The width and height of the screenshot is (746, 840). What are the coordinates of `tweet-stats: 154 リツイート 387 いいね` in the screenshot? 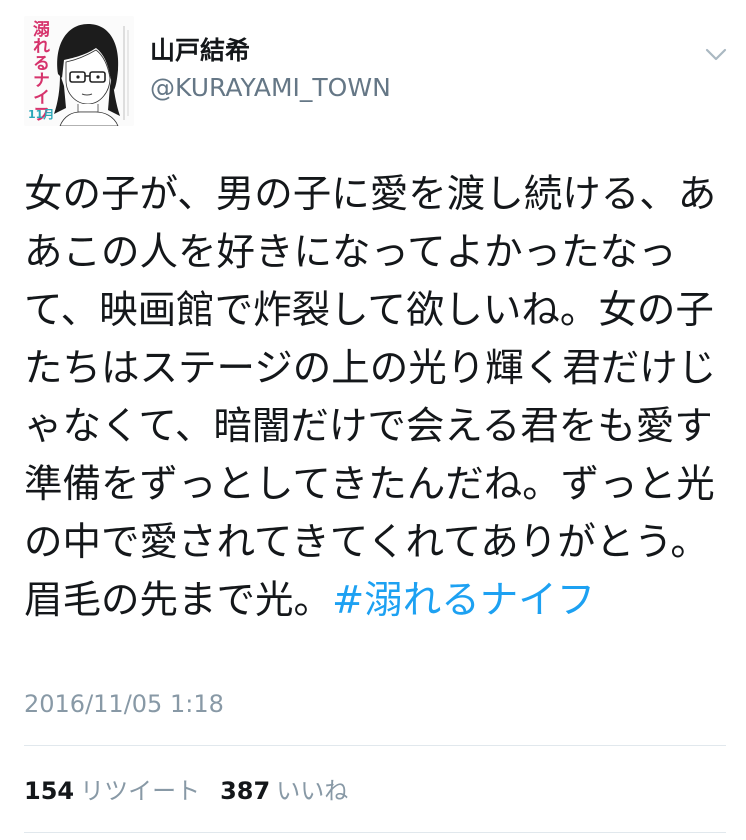 It's located at (186, 791).